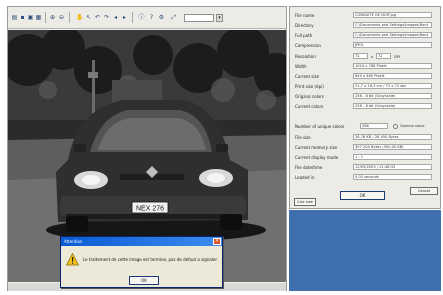 The width and height of the screenshot is (443, 295). Describe the element at coordinates (383, 56) in the screenshot. I see `resolution-y-input: 72` at that location.